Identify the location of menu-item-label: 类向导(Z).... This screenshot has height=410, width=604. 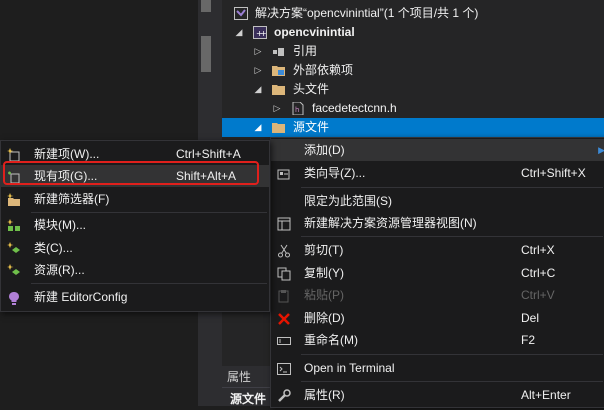
(335, 173).